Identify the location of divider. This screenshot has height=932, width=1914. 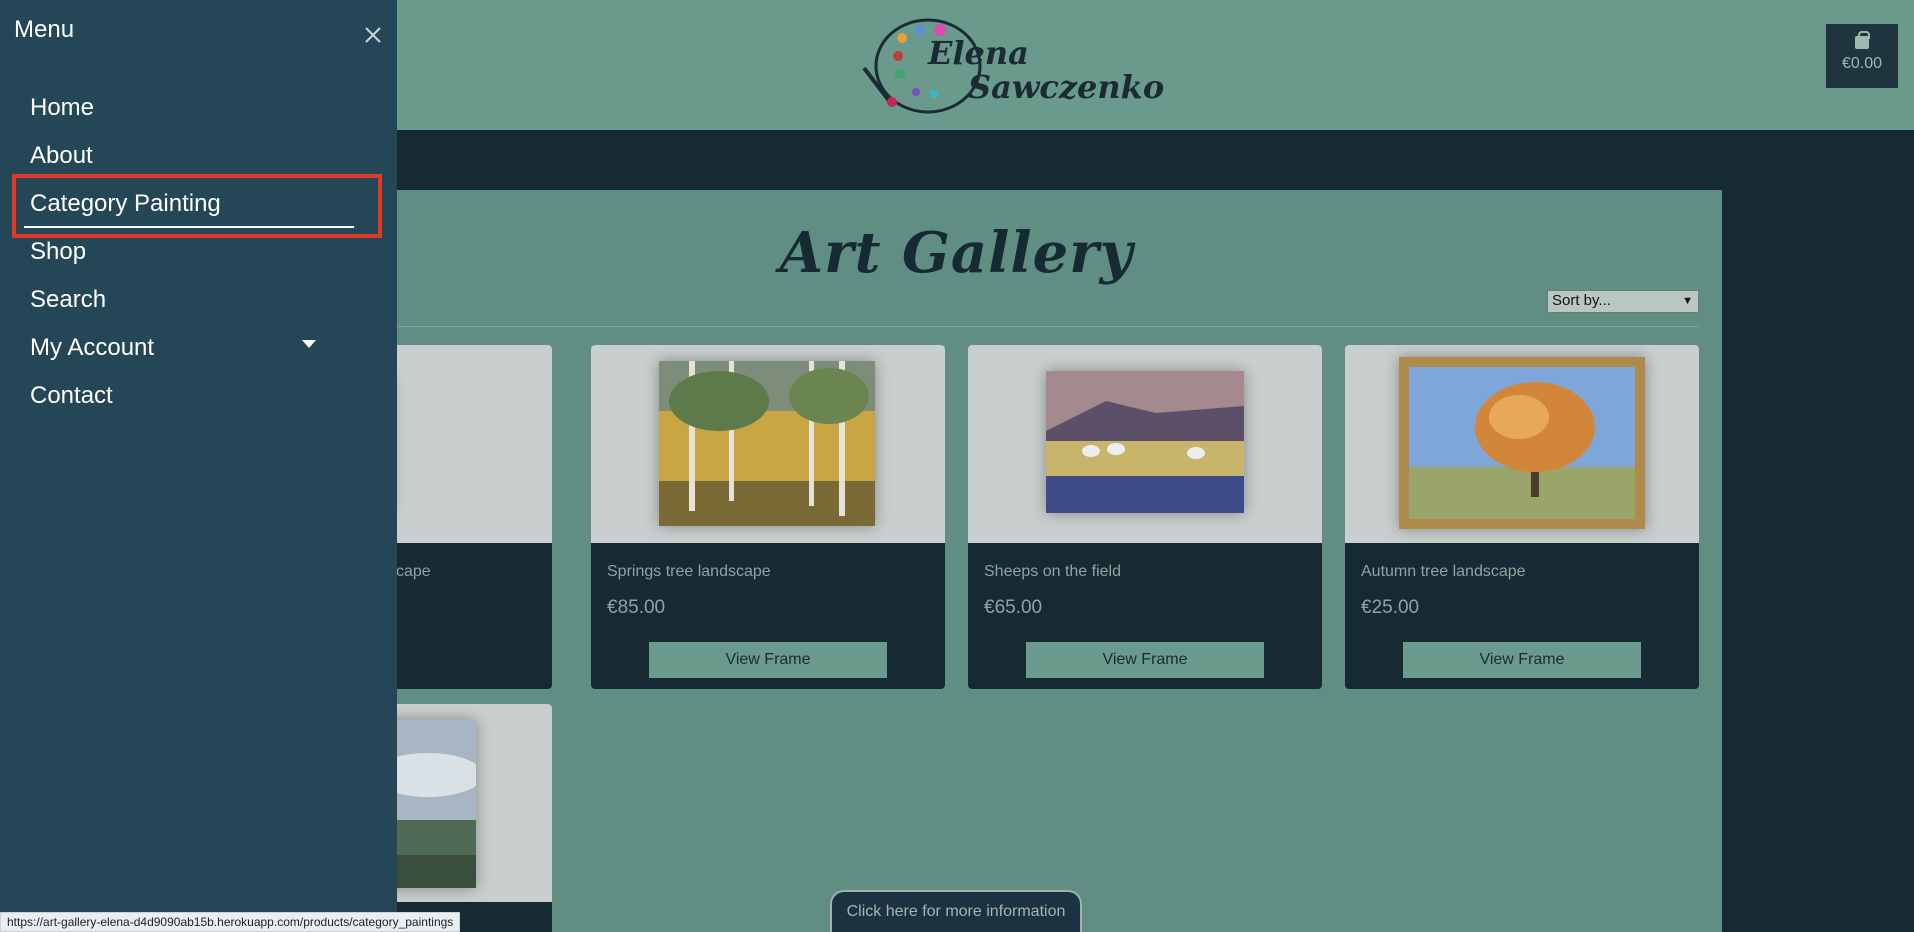
(1037, 326).